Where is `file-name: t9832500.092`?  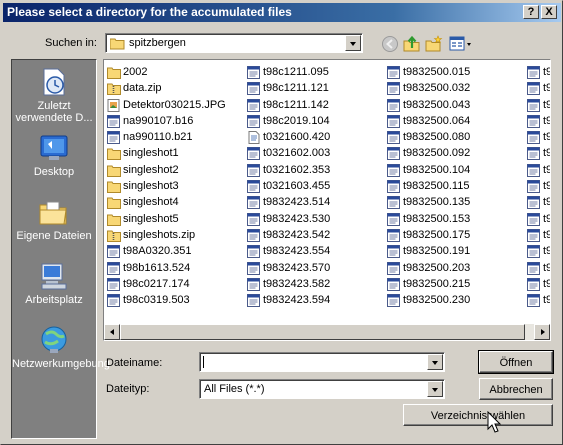 file-name: t9832500.092 is located at coordinates (437, 153).